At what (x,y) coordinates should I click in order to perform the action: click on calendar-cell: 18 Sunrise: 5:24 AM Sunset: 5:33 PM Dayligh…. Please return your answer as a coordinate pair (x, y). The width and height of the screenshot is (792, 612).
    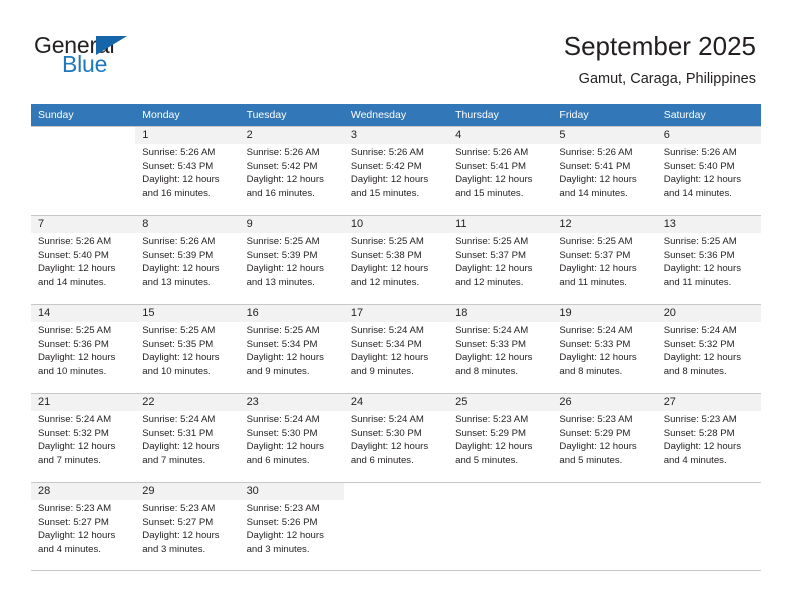
    Looking at the image, I should click on (500, 348).